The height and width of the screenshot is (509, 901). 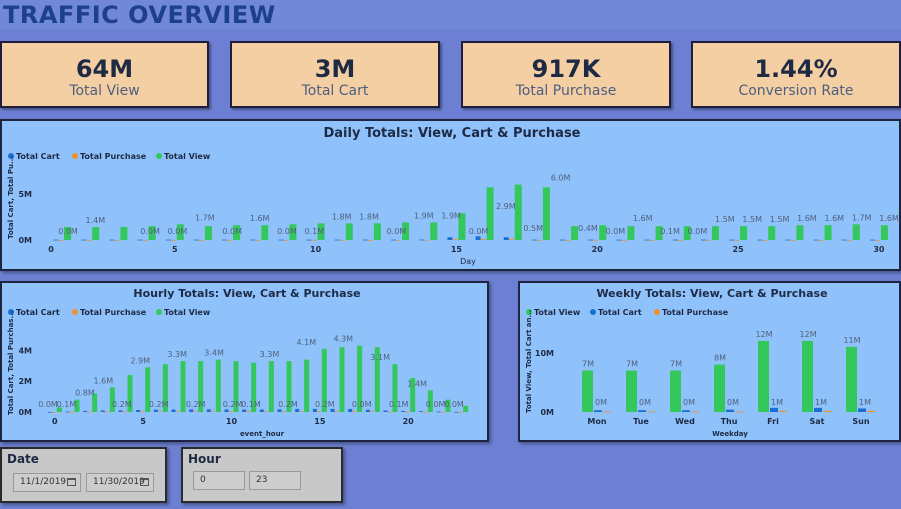 What do you see at coordinates (817, 421) in the screenshot?
I see `x-tick-label: Sat` at bounding box center [817, 421].